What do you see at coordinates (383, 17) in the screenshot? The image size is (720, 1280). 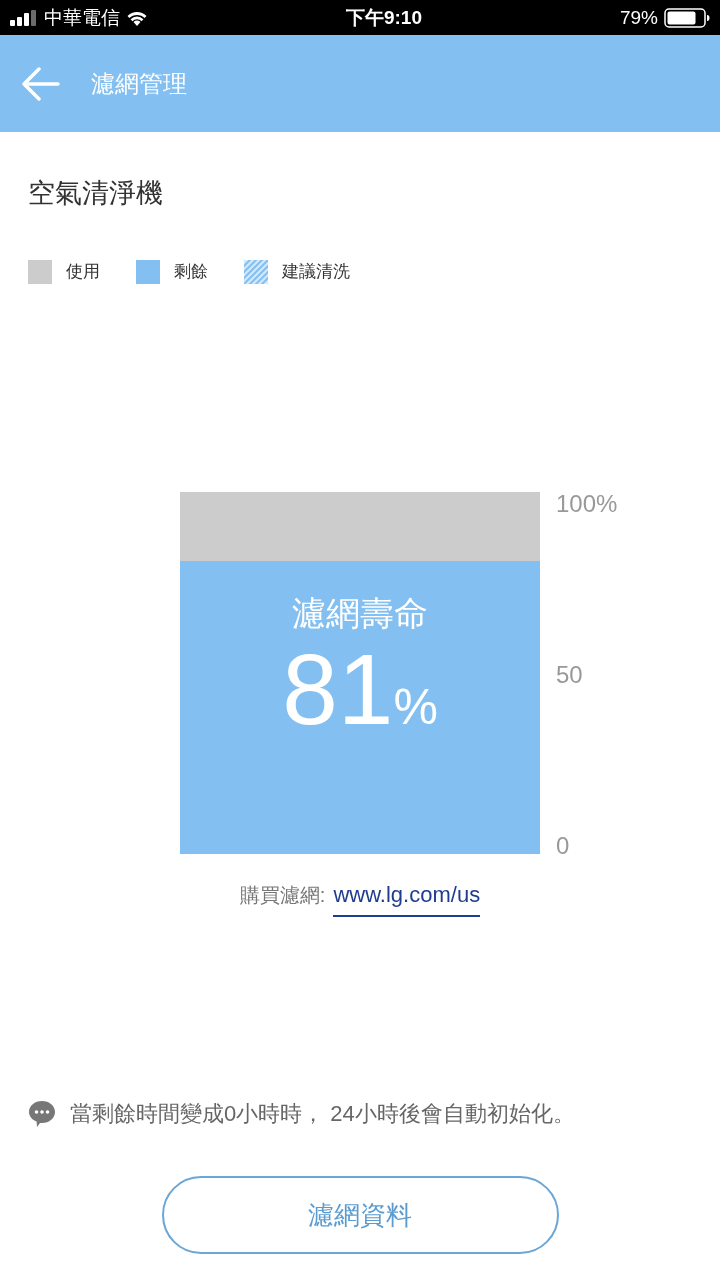 I see `status-time: 下午9:10` at bounding box center [383, 17].